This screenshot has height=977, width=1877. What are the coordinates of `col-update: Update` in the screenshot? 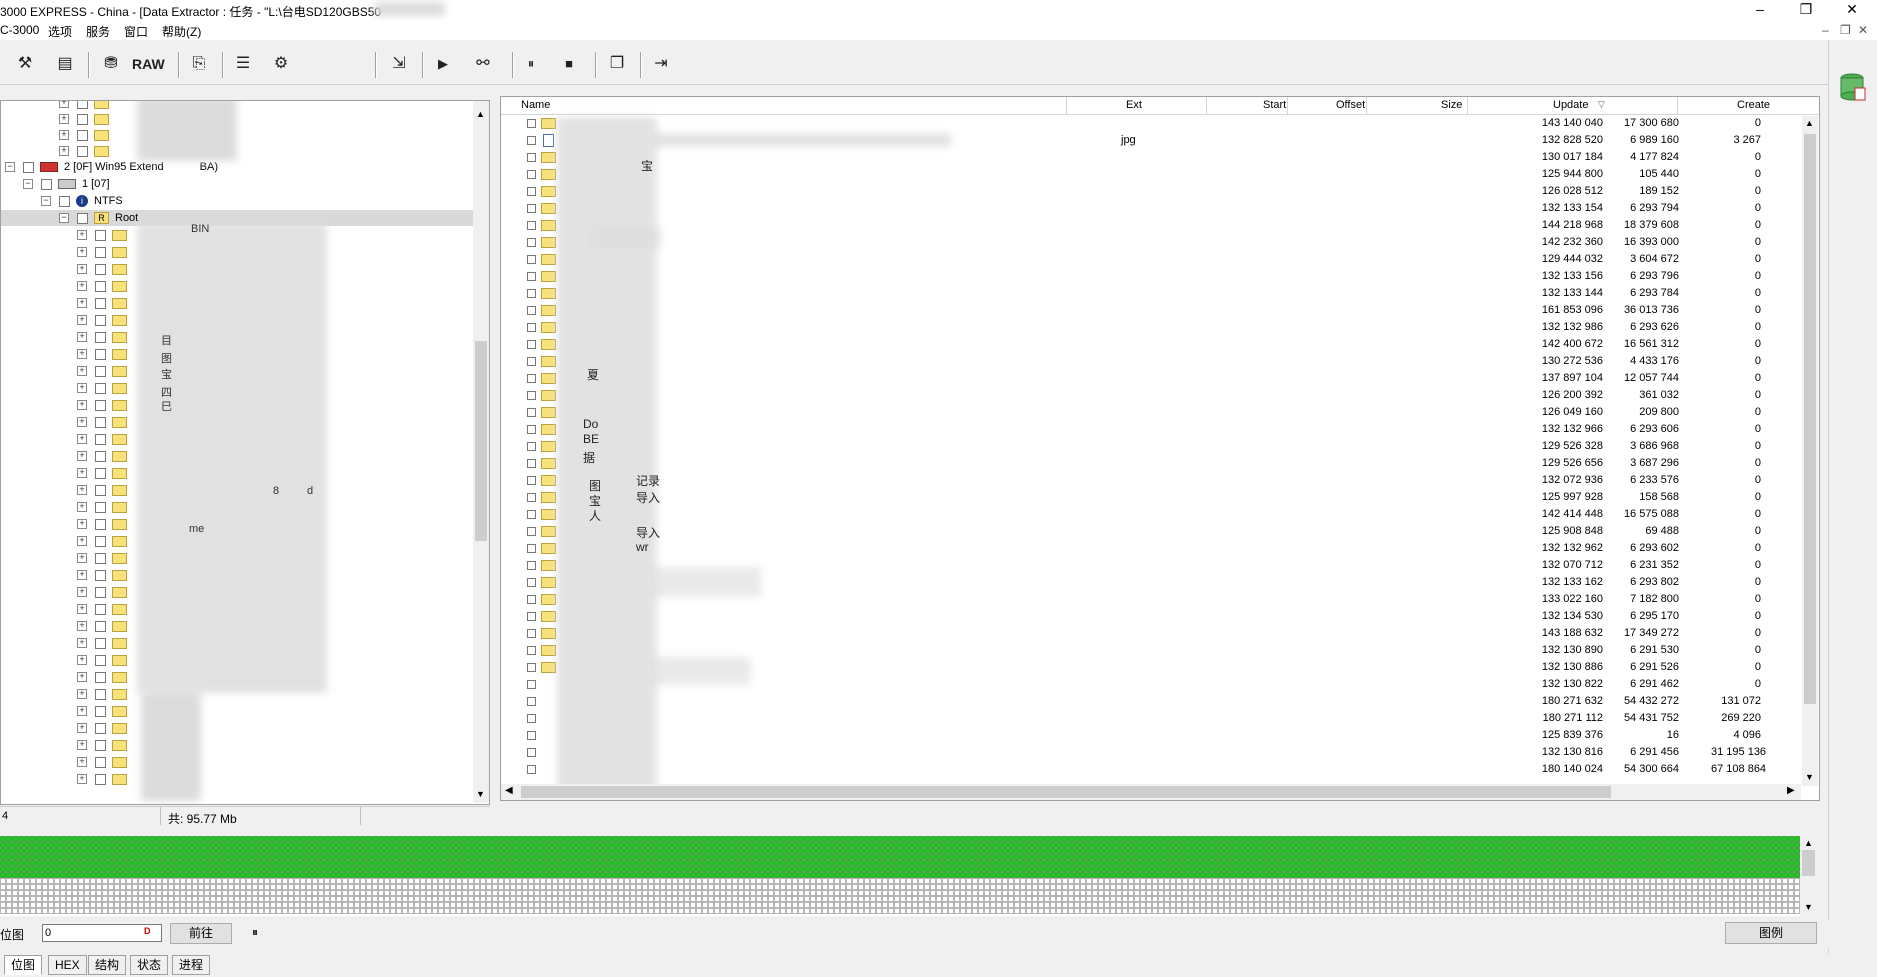 It's located at (1570, 105).